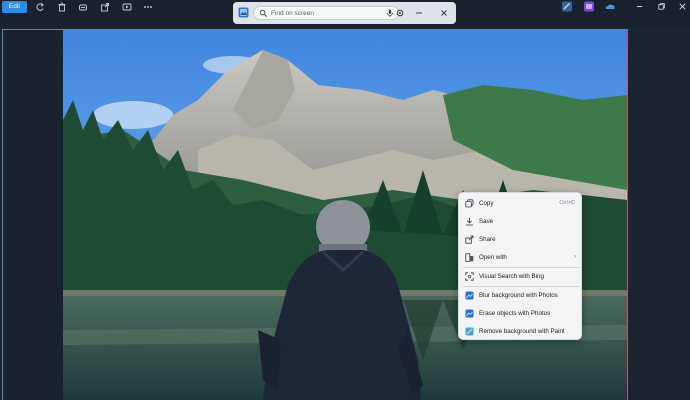  I want to click on menu-item-label: Share, so click(487, 239).